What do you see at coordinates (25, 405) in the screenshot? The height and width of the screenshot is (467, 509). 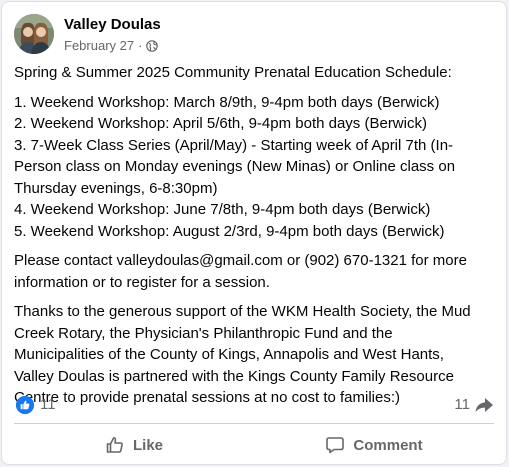 I see `thumbs-up-icon` at bounding box center [25, 405].